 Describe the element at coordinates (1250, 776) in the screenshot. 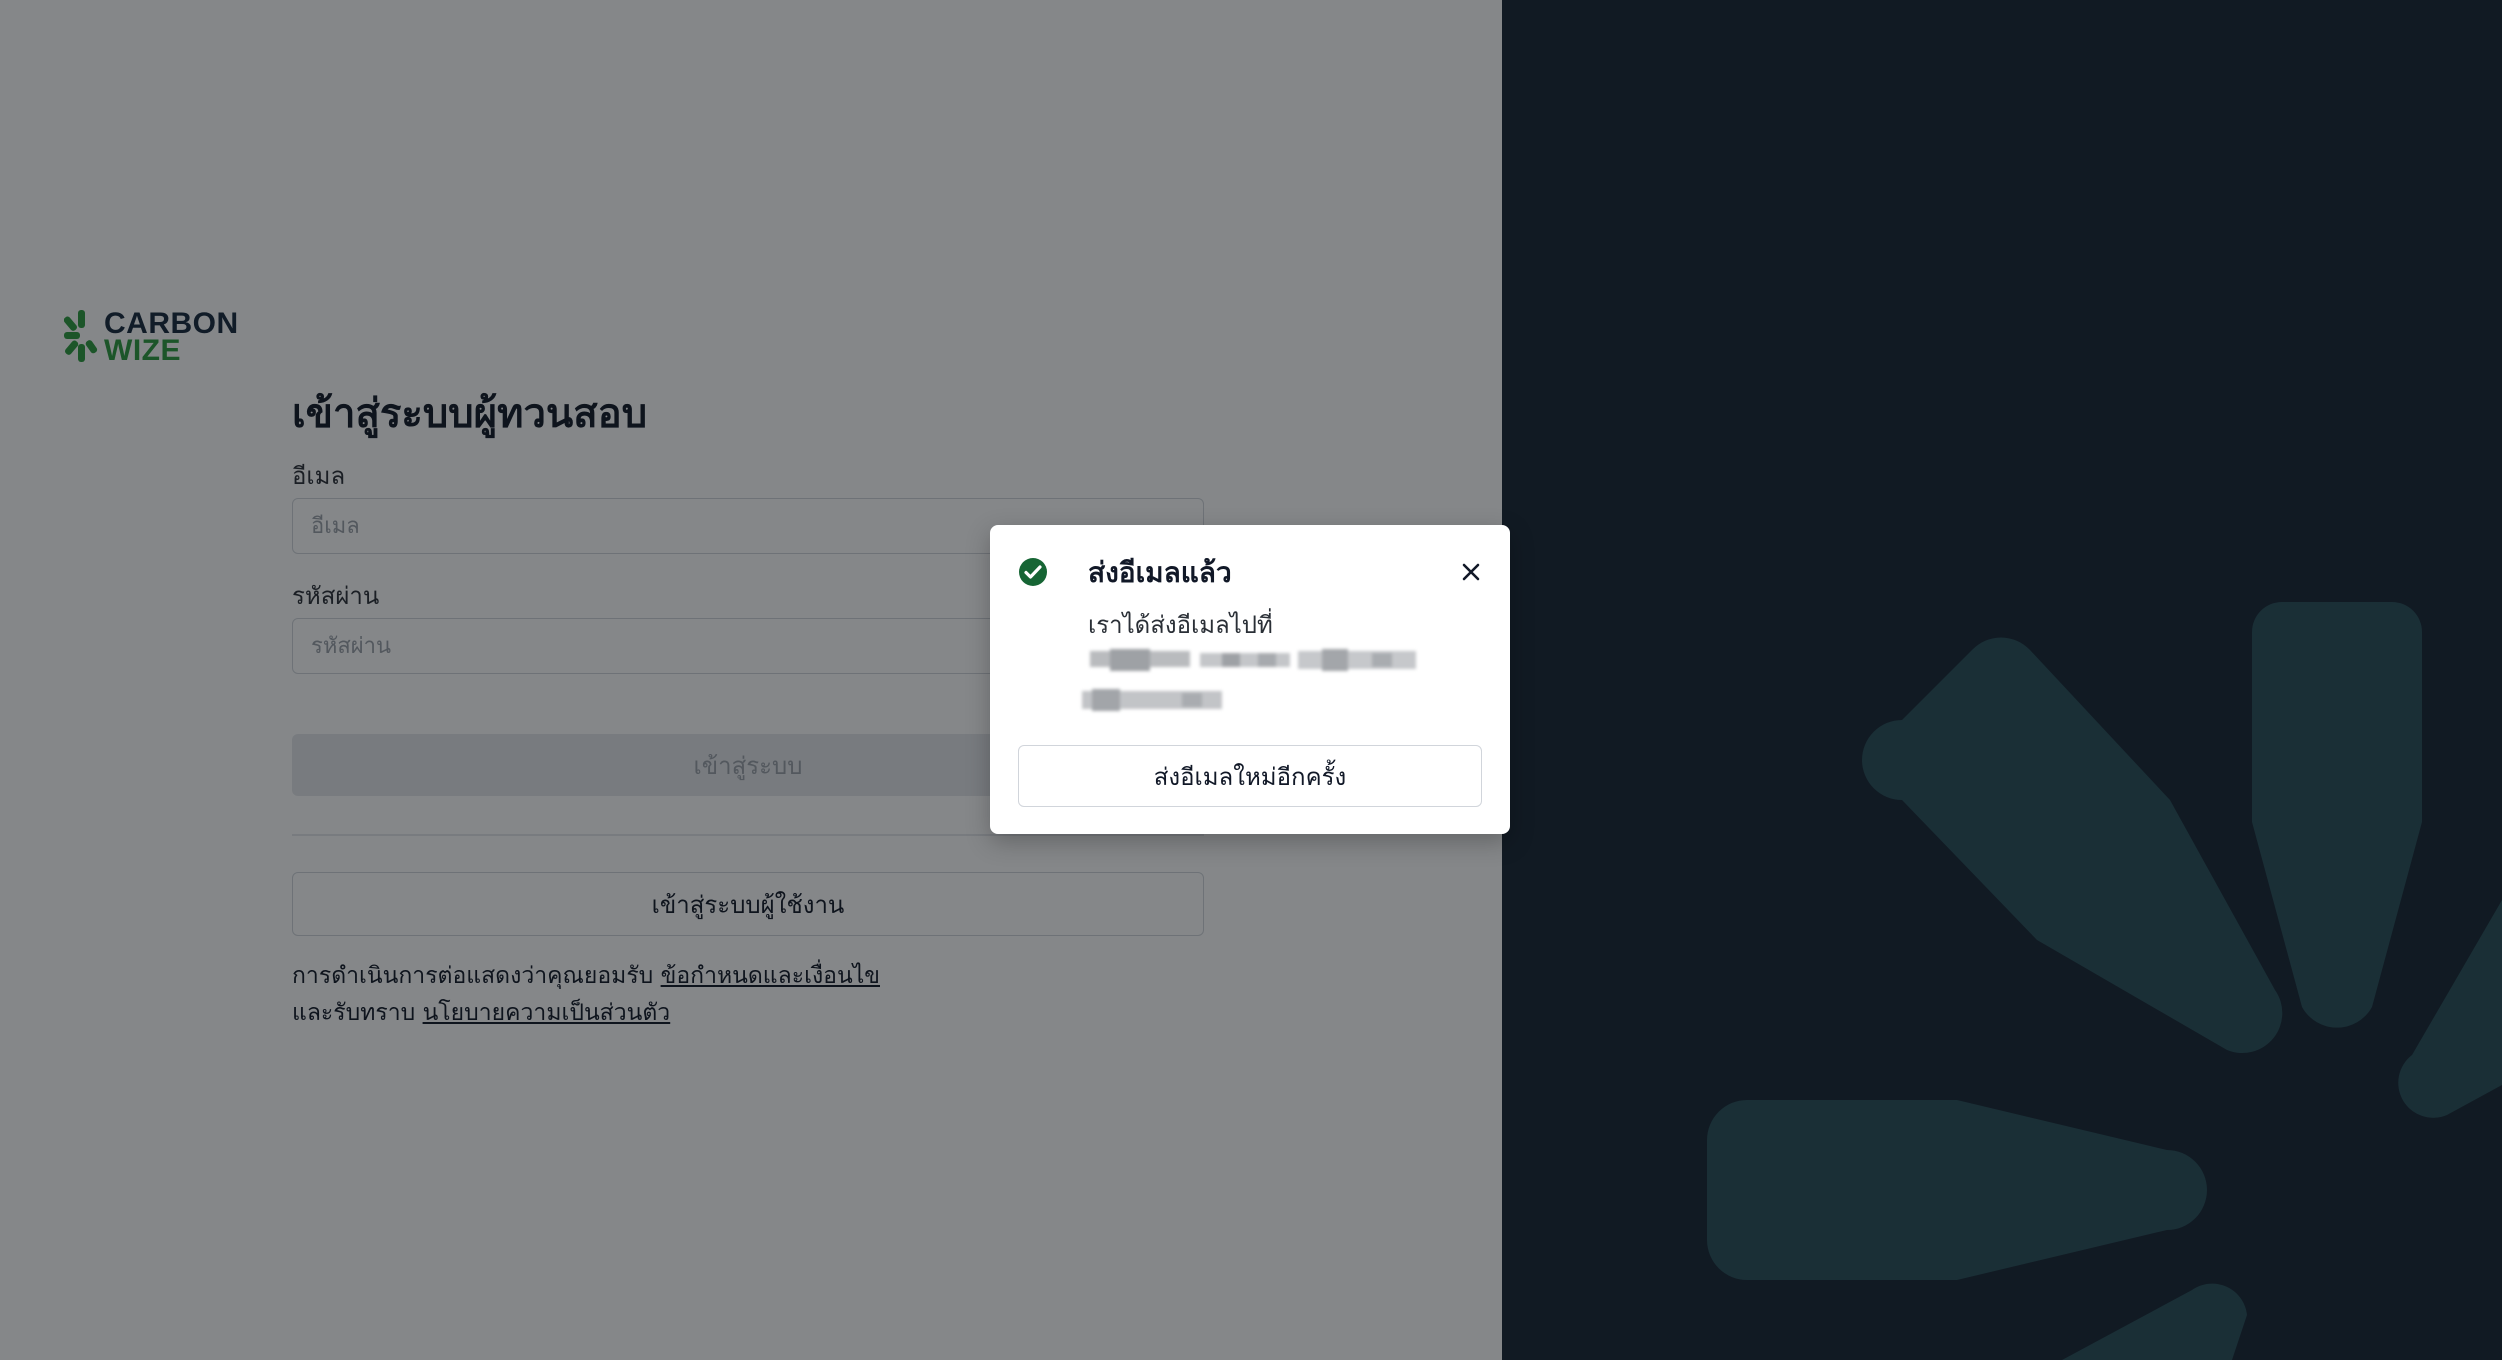

I see `resend-email-button: ส่งอีเมลใหม่อีกครั้ง` at that location.